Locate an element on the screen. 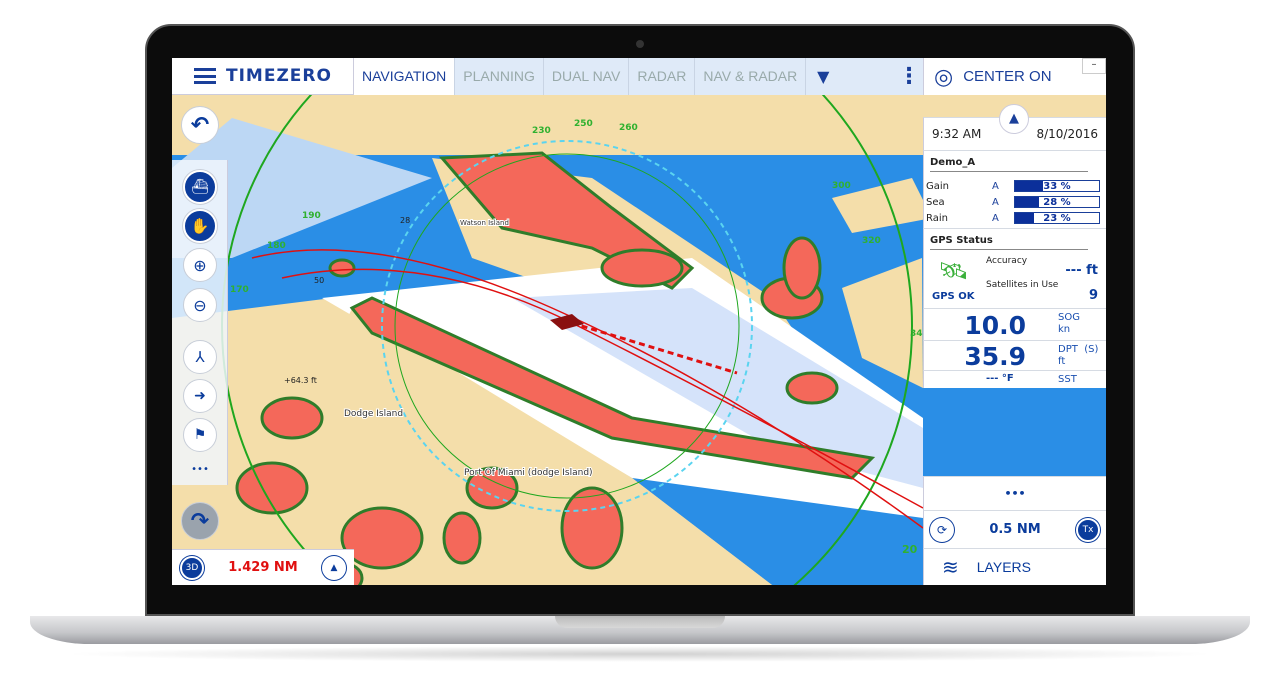 The height and width of the screenshot is (690, 1280). collapse-panel-button: ▲ is located at coordinates (1014, 119).